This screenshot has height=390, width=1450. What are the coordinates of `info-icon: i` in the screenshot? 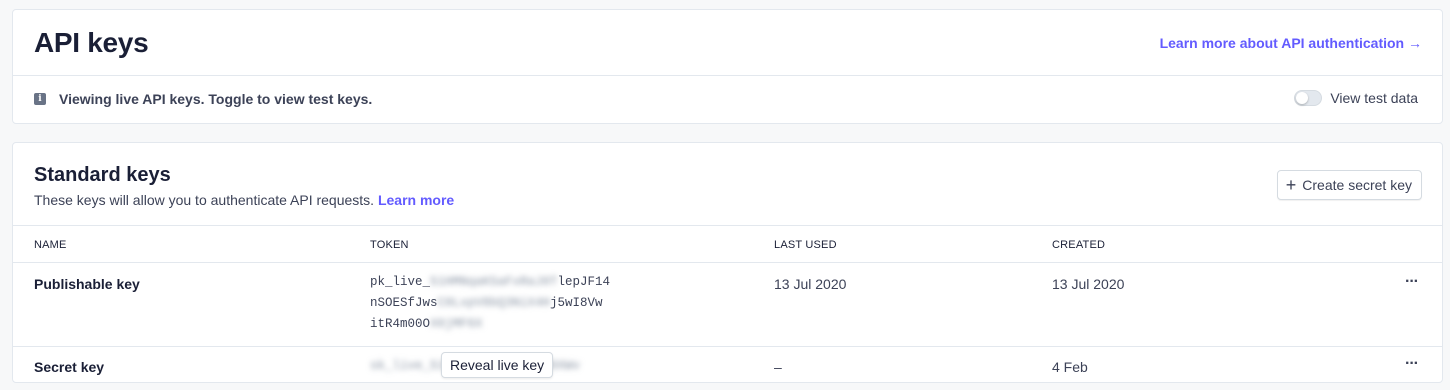 It's located at (40, 99).